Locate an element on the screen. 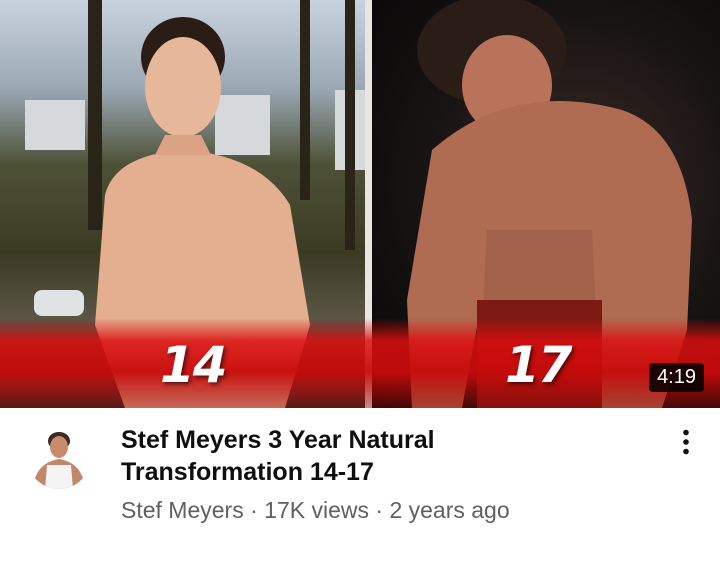  duration-badge: 4:19 is located at coordinates (676, 377).